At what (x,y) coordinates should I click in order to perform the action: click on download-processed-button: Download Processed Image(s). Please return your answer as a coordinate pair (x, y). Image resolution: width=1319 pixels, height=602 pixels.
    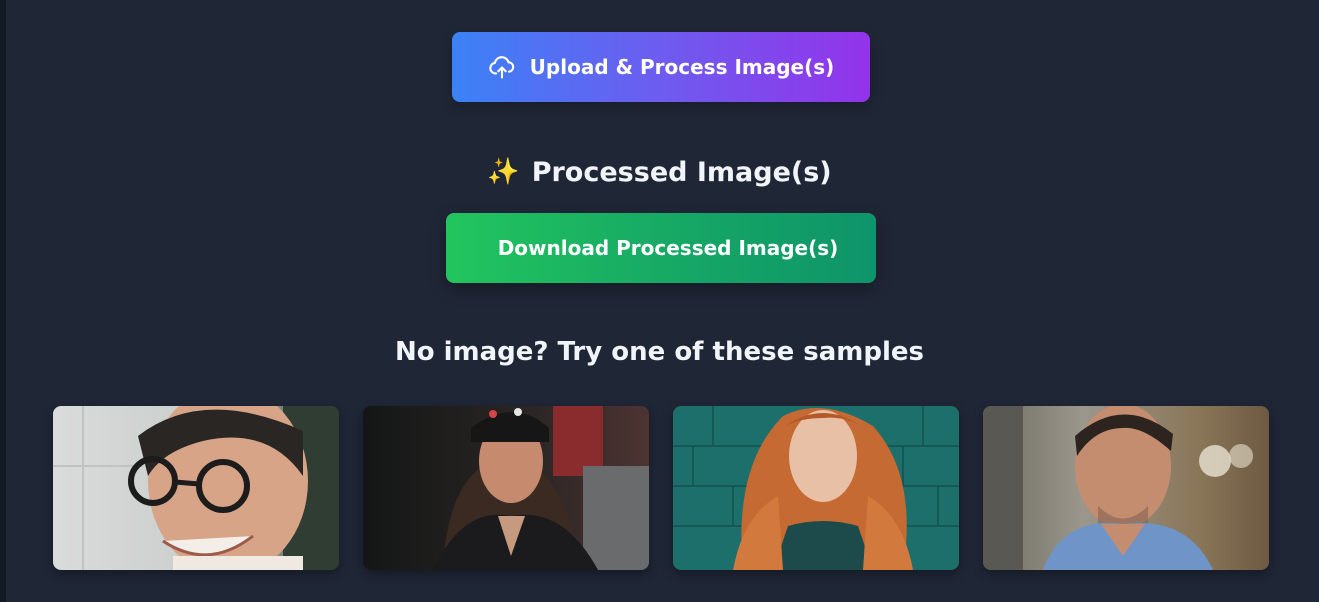
    Looking at the image, I should click on (661, 248).